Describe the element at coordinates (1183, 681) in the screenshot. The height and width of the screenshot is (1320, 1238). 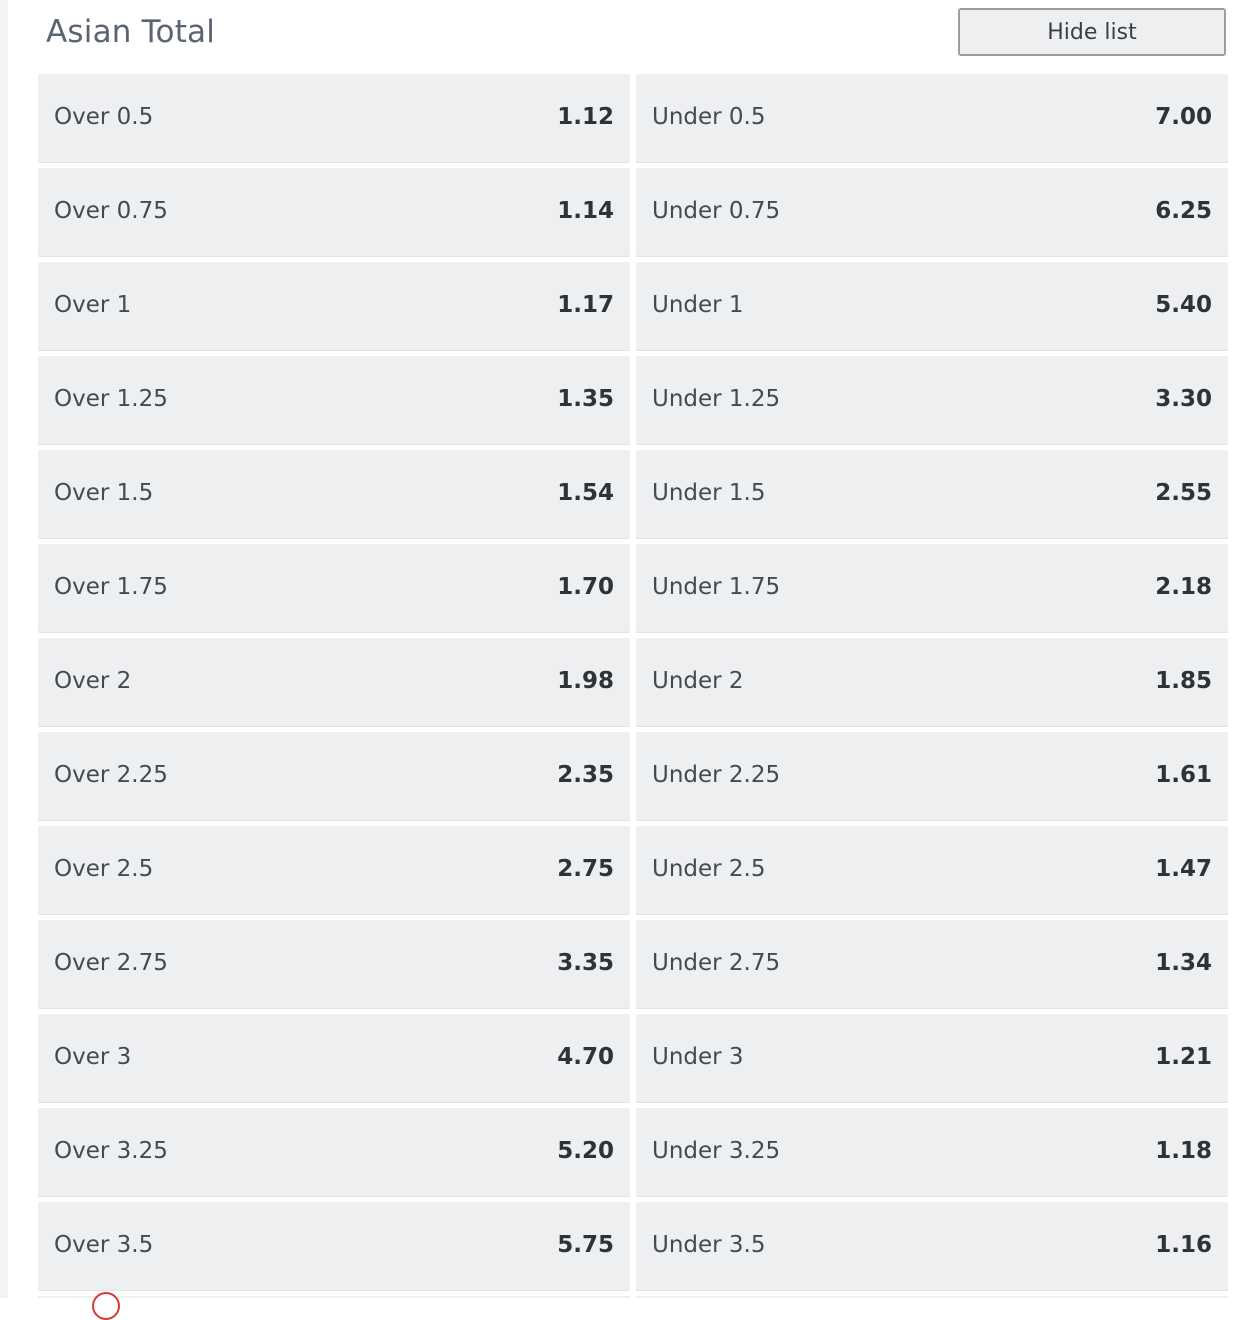
I see `odds-value: 1.85` at that location.